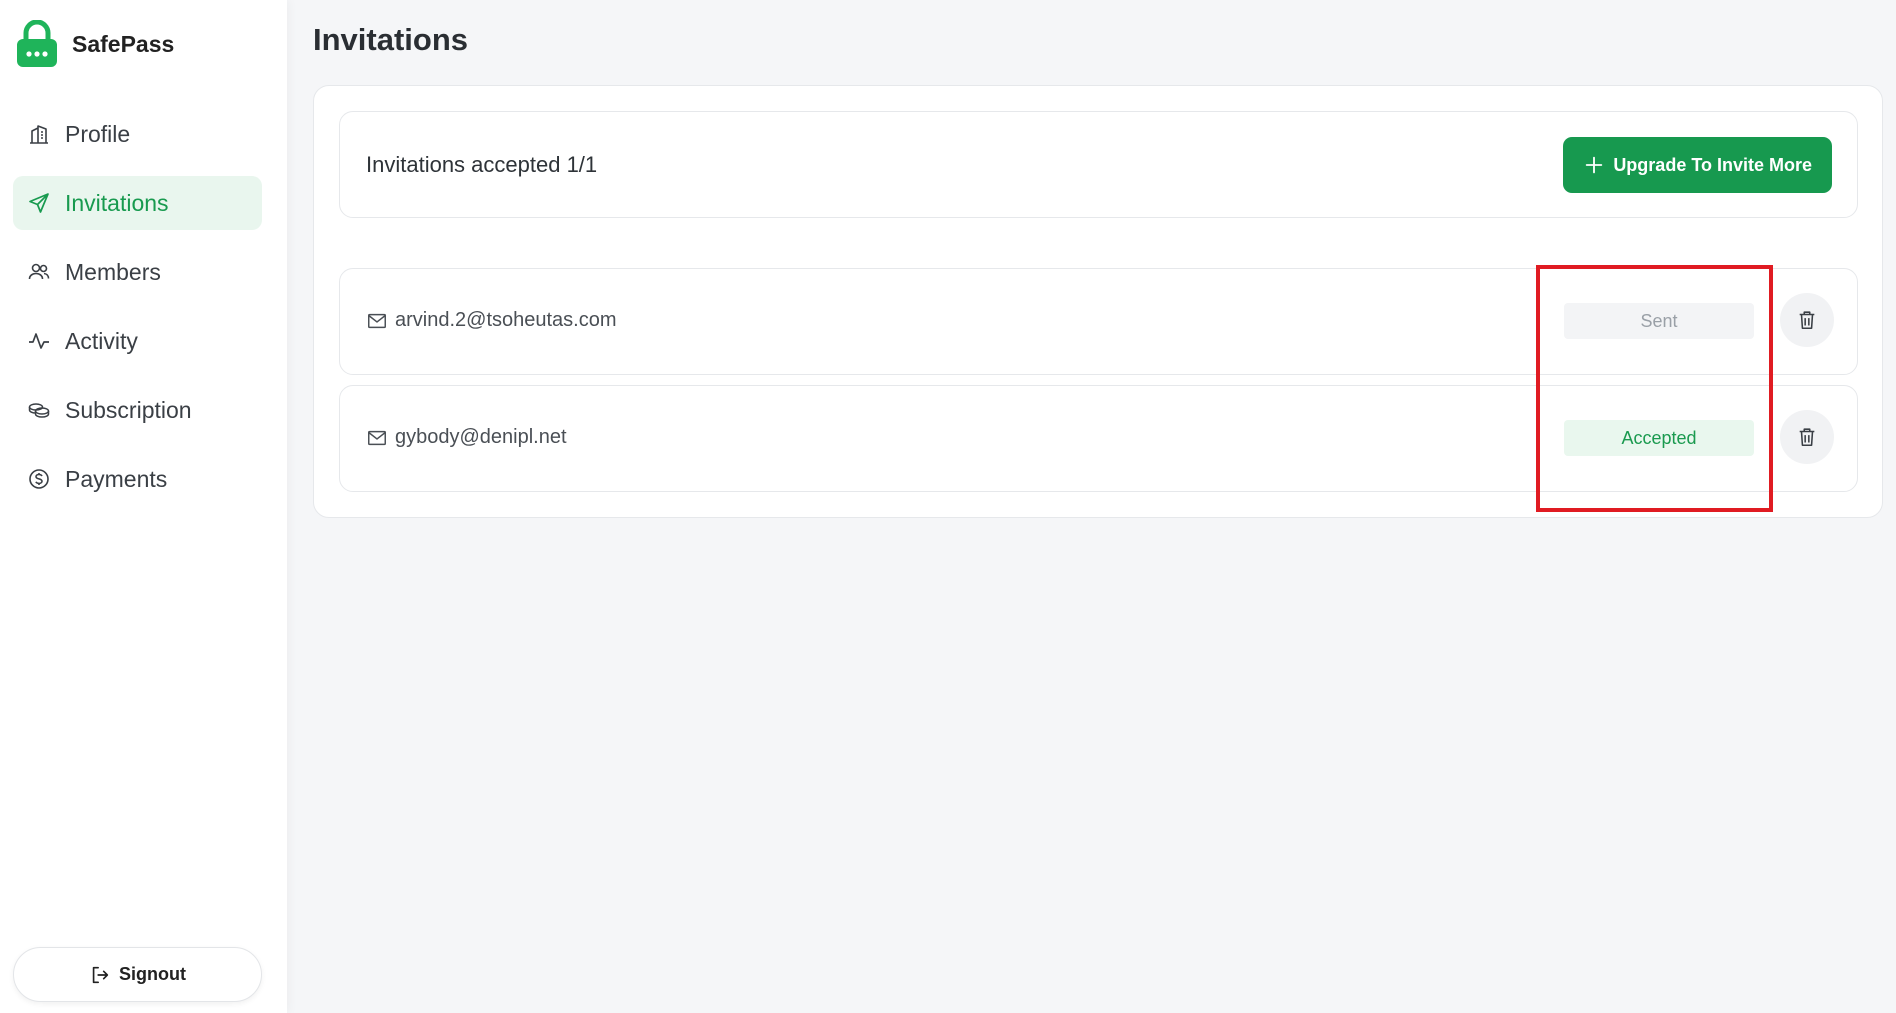 The image size is (1896, 1013). I want to click on sidebar-item-label: Members, so click(113, 271).